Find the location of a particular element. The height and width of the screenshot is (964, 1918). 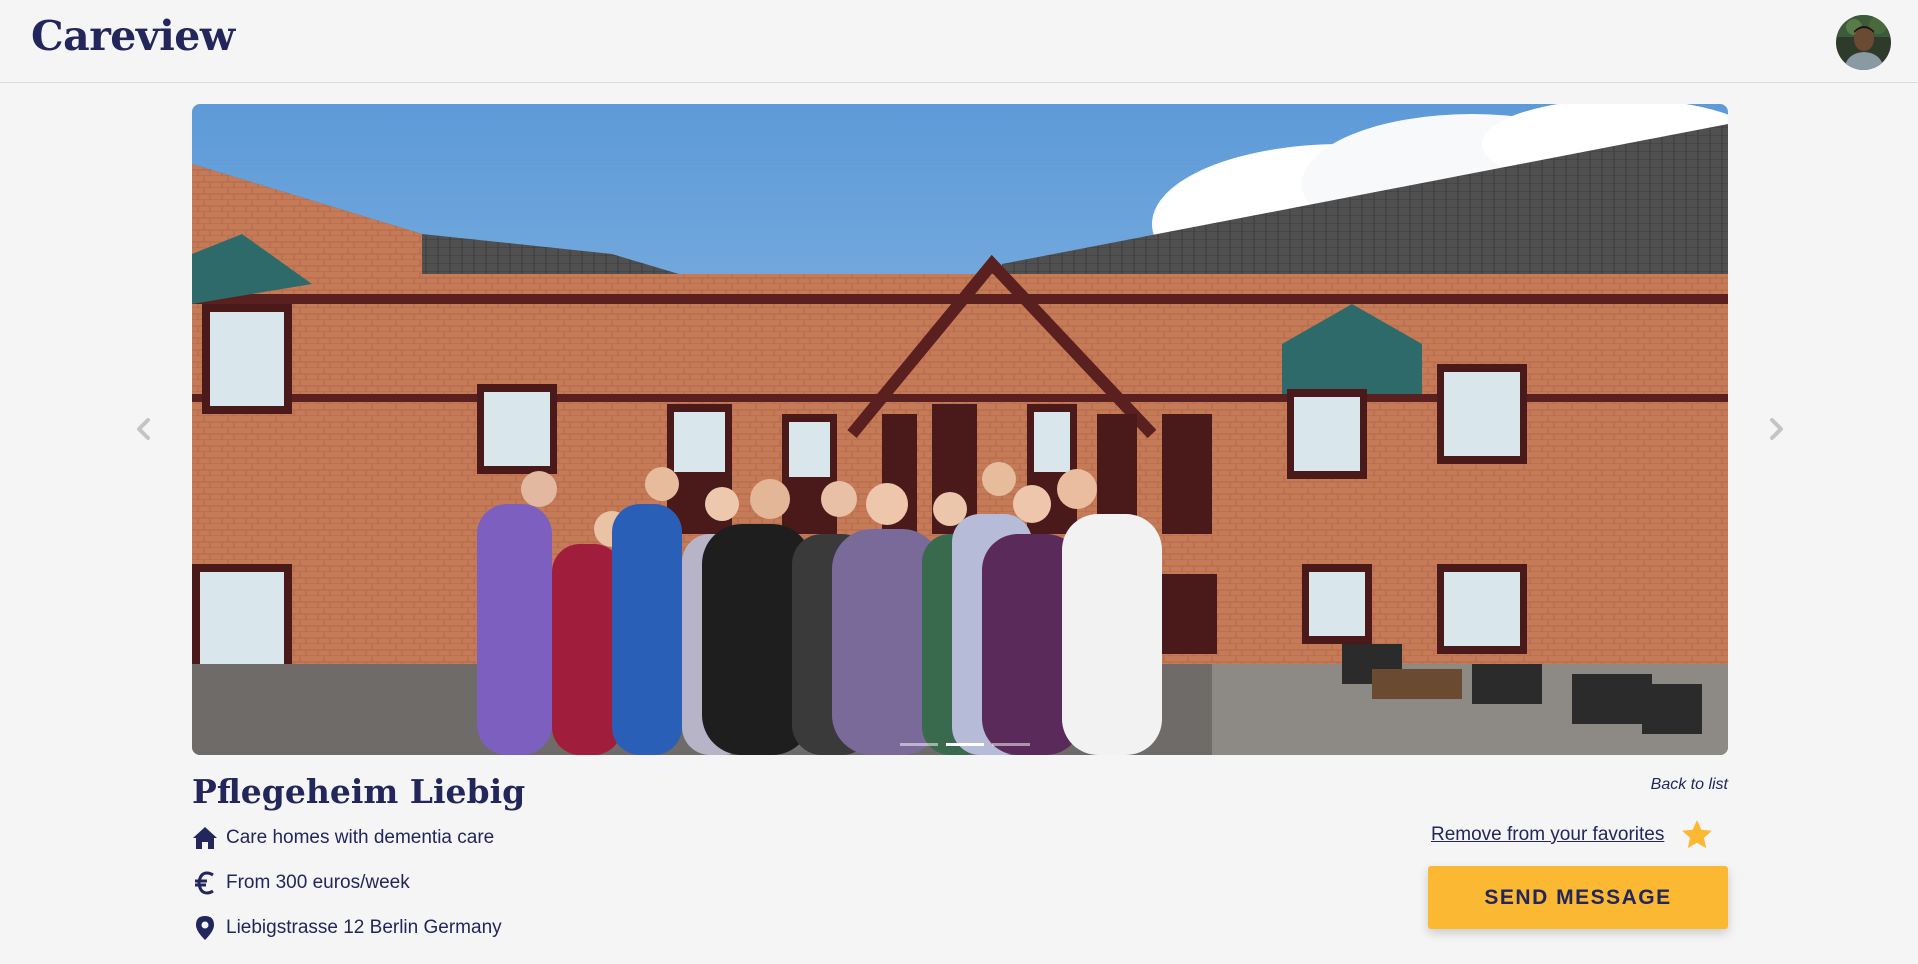

carousel-prev-button is located at coordinates (144, 429).